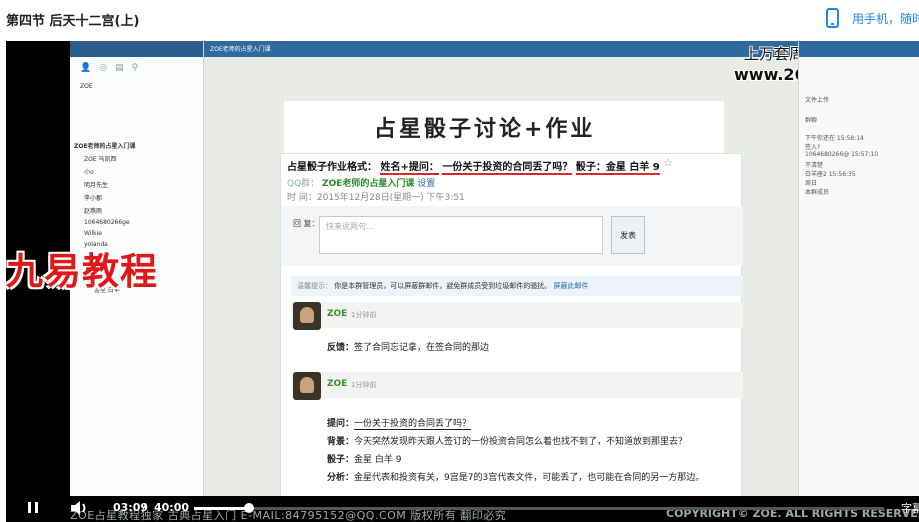  I want to click on notice-text: 你是本群管理员，可以屏蔽群邮件，避免群成员受到垃圾邮件的骚扰。, so click(443, 286).